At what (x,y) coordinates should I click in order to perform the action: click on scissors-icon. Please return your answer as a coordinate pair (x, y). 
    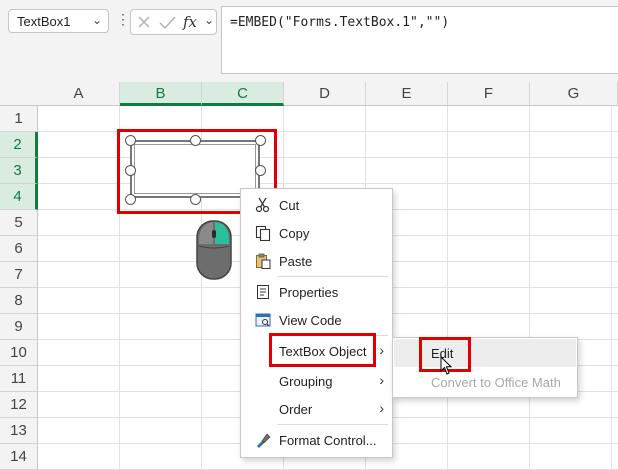
    Looking at the image, I should click on (262, 205).